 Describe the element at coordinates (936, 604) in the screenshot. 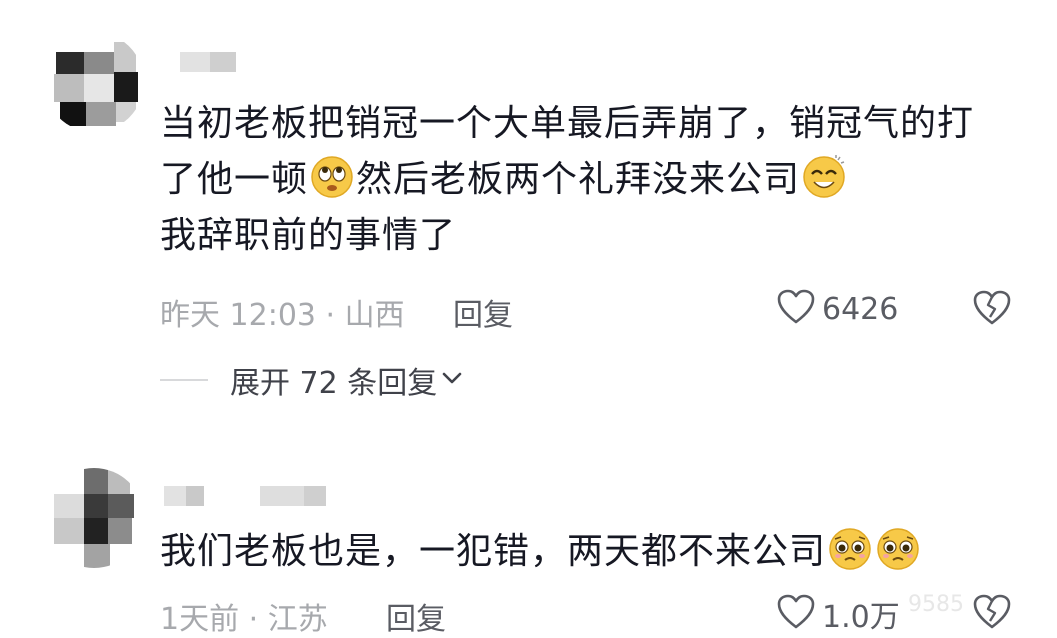

I see `watermark-text: 9585` at that location.